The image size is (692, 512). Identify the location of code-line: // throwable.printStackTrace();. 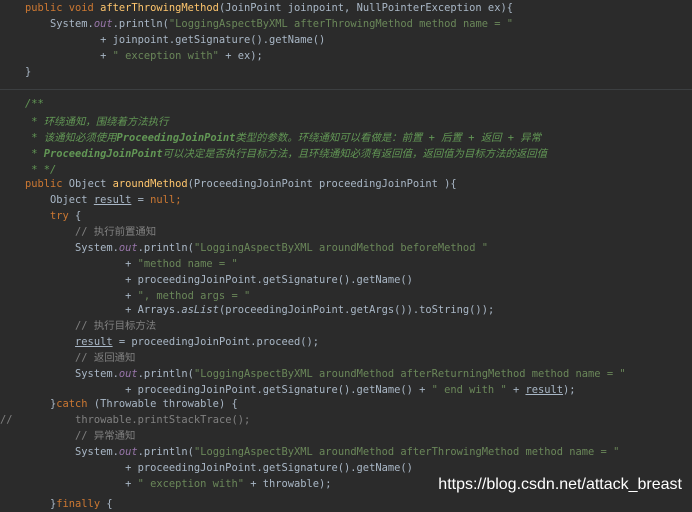
(125, 420).